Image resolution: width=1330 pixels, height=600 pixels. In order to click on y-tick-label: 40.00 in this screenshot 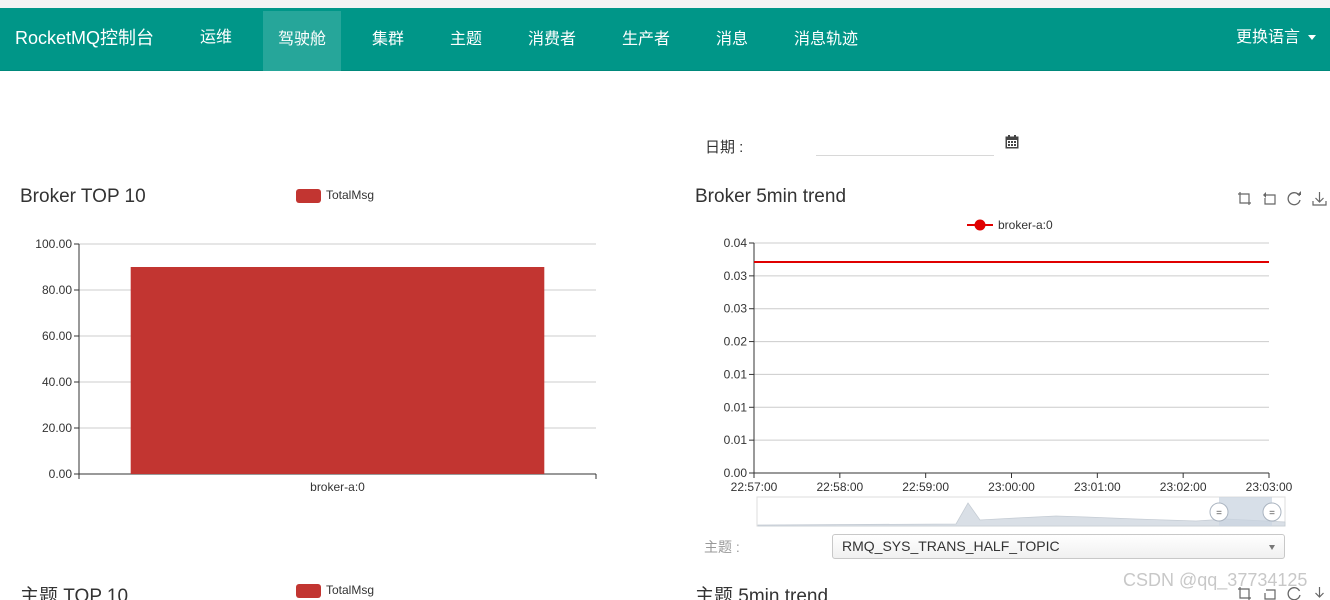, I will do `click(57, 382)`.